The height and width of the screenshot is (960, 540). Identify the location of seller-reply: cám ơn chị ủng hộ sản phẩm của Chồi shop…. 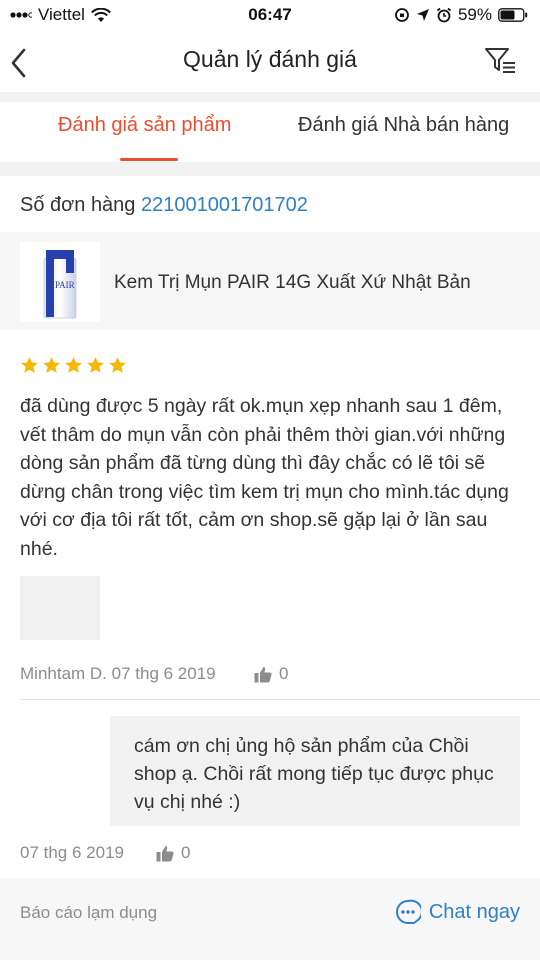
(315, 771).